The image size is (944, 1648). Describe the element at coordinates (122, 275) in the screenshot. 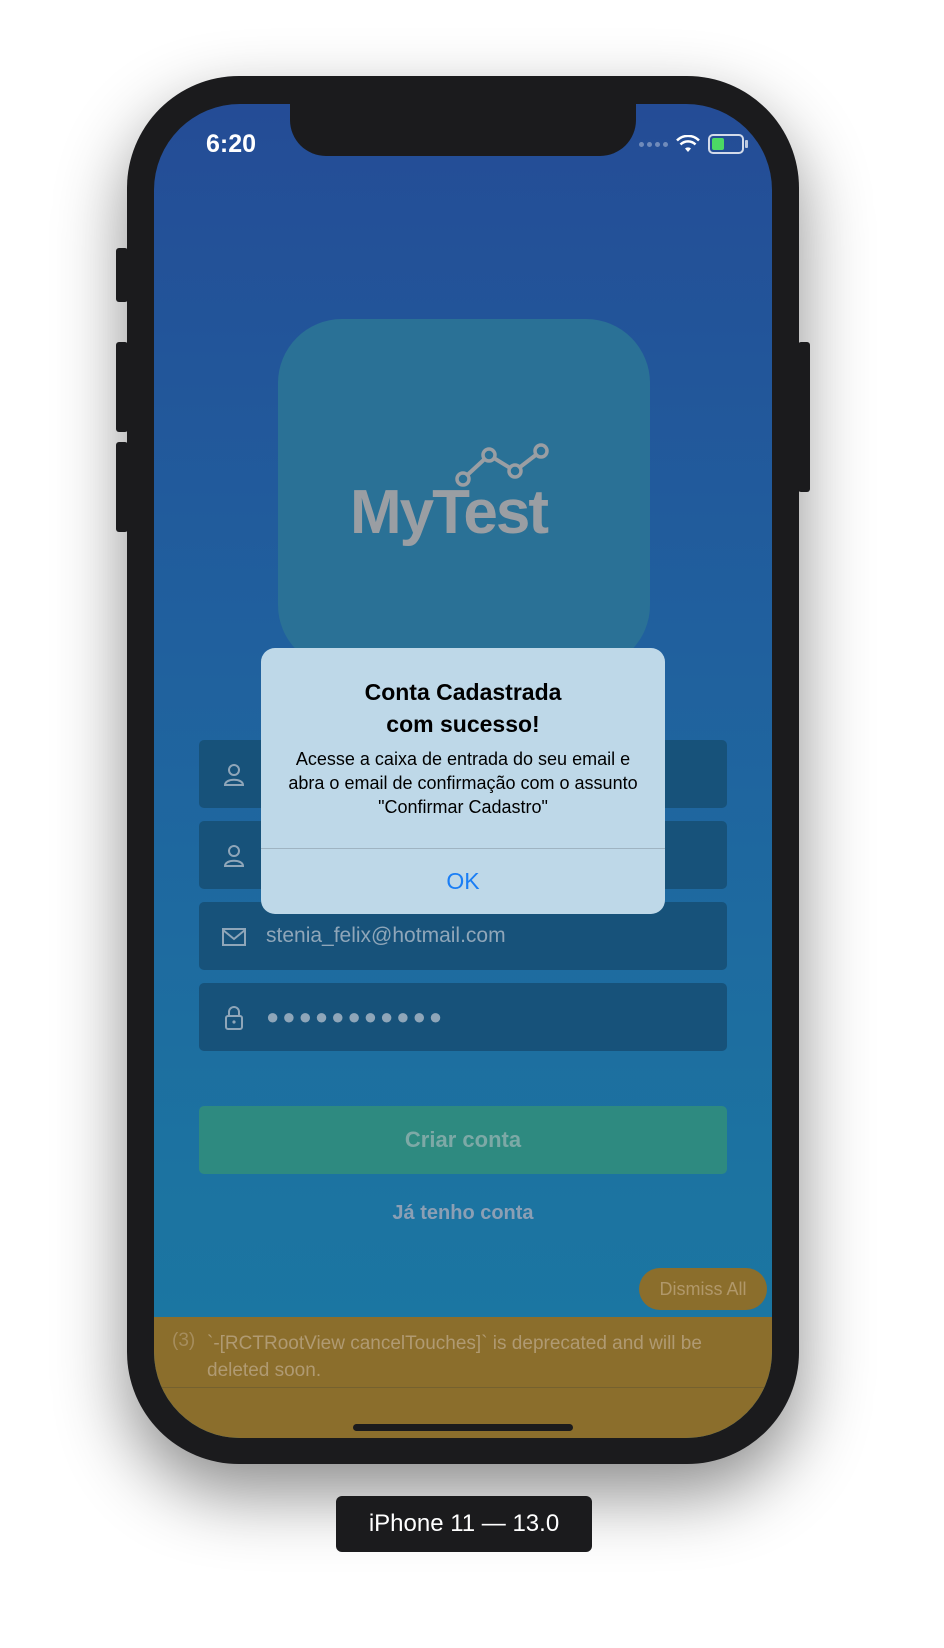

I see `mute-switch` at that location.